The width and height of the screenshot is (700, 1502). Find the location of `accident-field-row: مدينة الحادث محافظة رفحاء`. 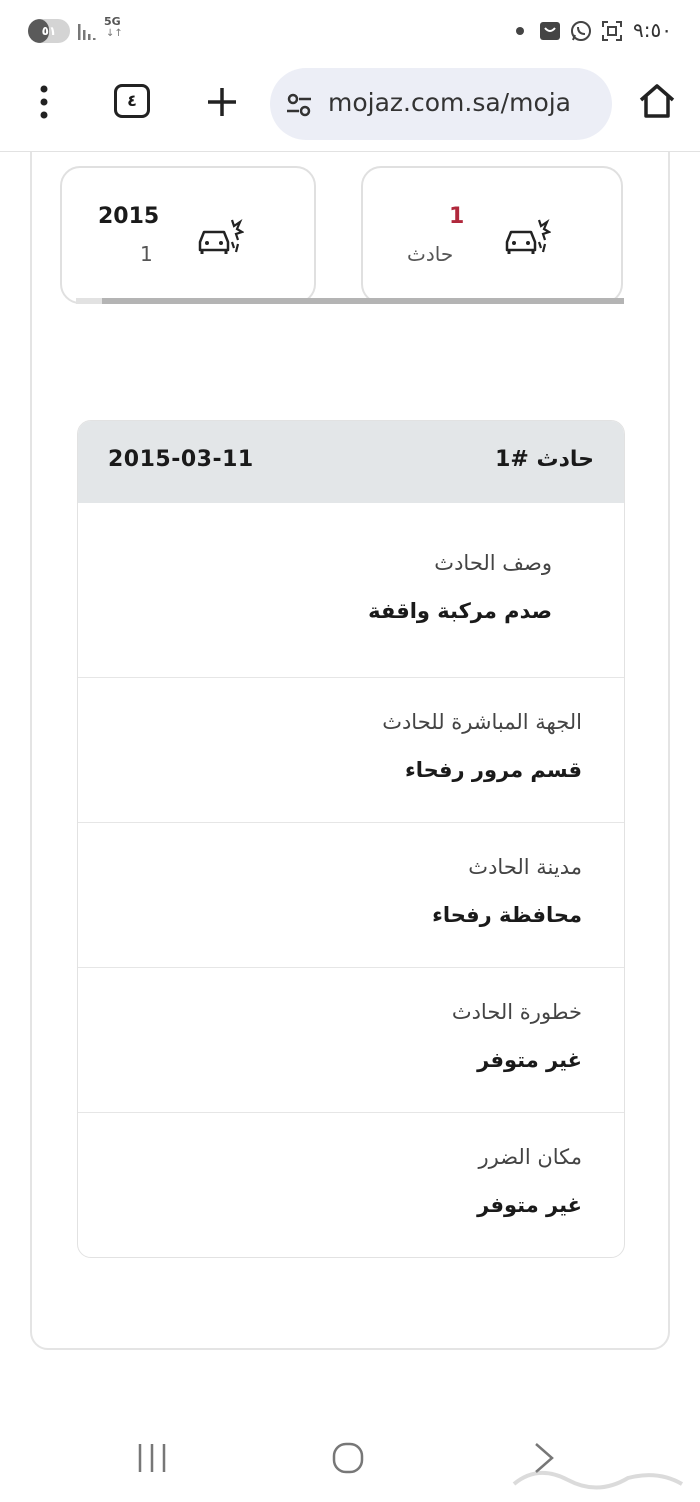

accident-field-row: مدينة الحادث محافظة رفحاء is located at coordinates (351, 895).